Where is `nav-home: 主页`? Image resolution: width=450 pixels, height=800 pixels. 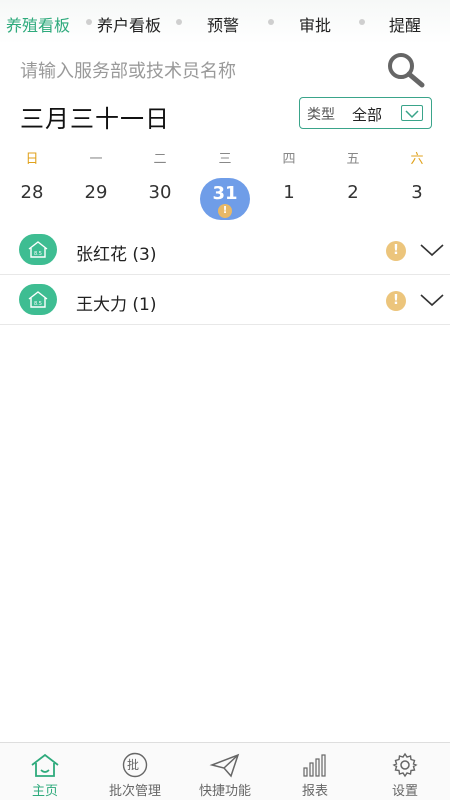 nav-home: 主页 is located at coordinates (45, 771).